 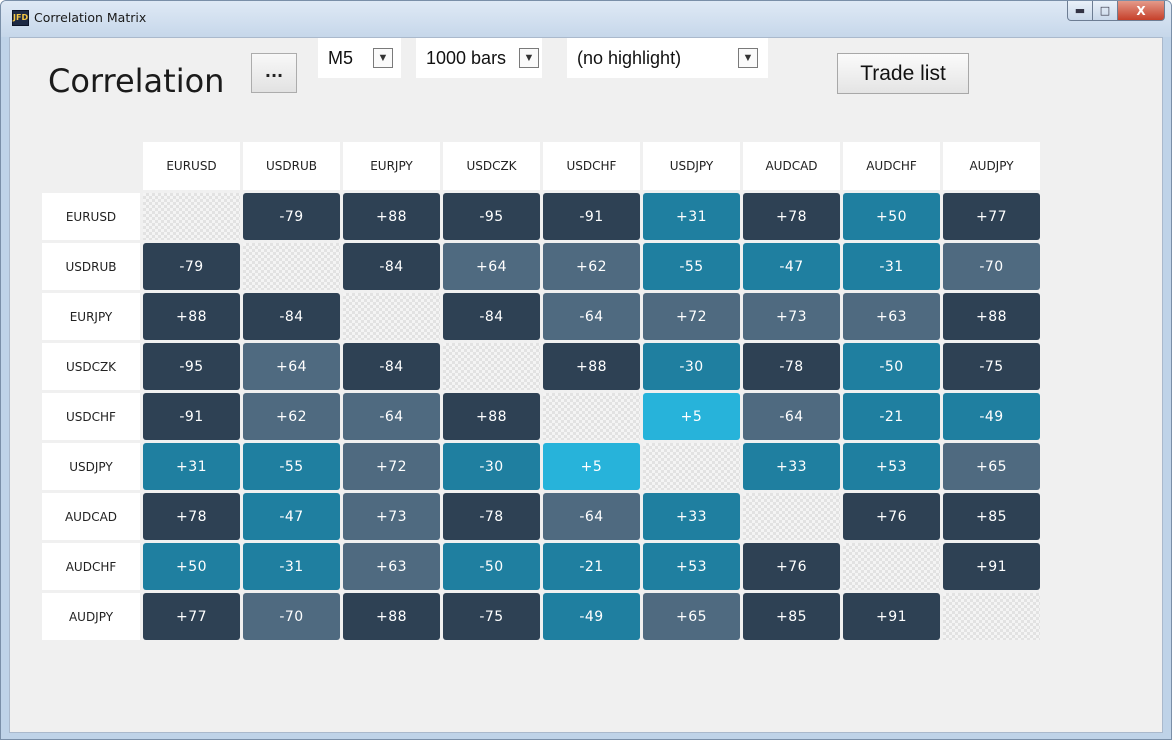 What do you see at coordinates (91, 466) in the screenshot?
I see `row-header-usdjpy: USDJPY` at bounding box center [91, 466].